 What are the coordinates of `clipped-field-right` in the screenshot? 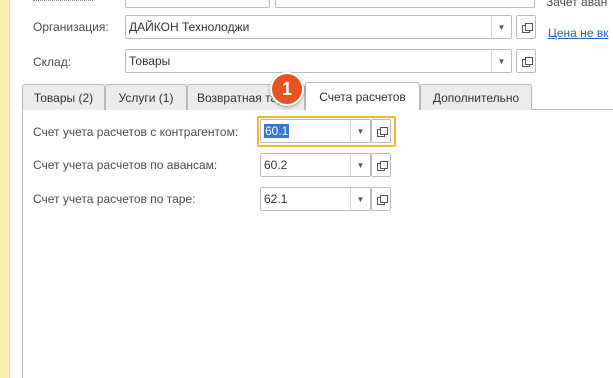 It's located at (405, 4).